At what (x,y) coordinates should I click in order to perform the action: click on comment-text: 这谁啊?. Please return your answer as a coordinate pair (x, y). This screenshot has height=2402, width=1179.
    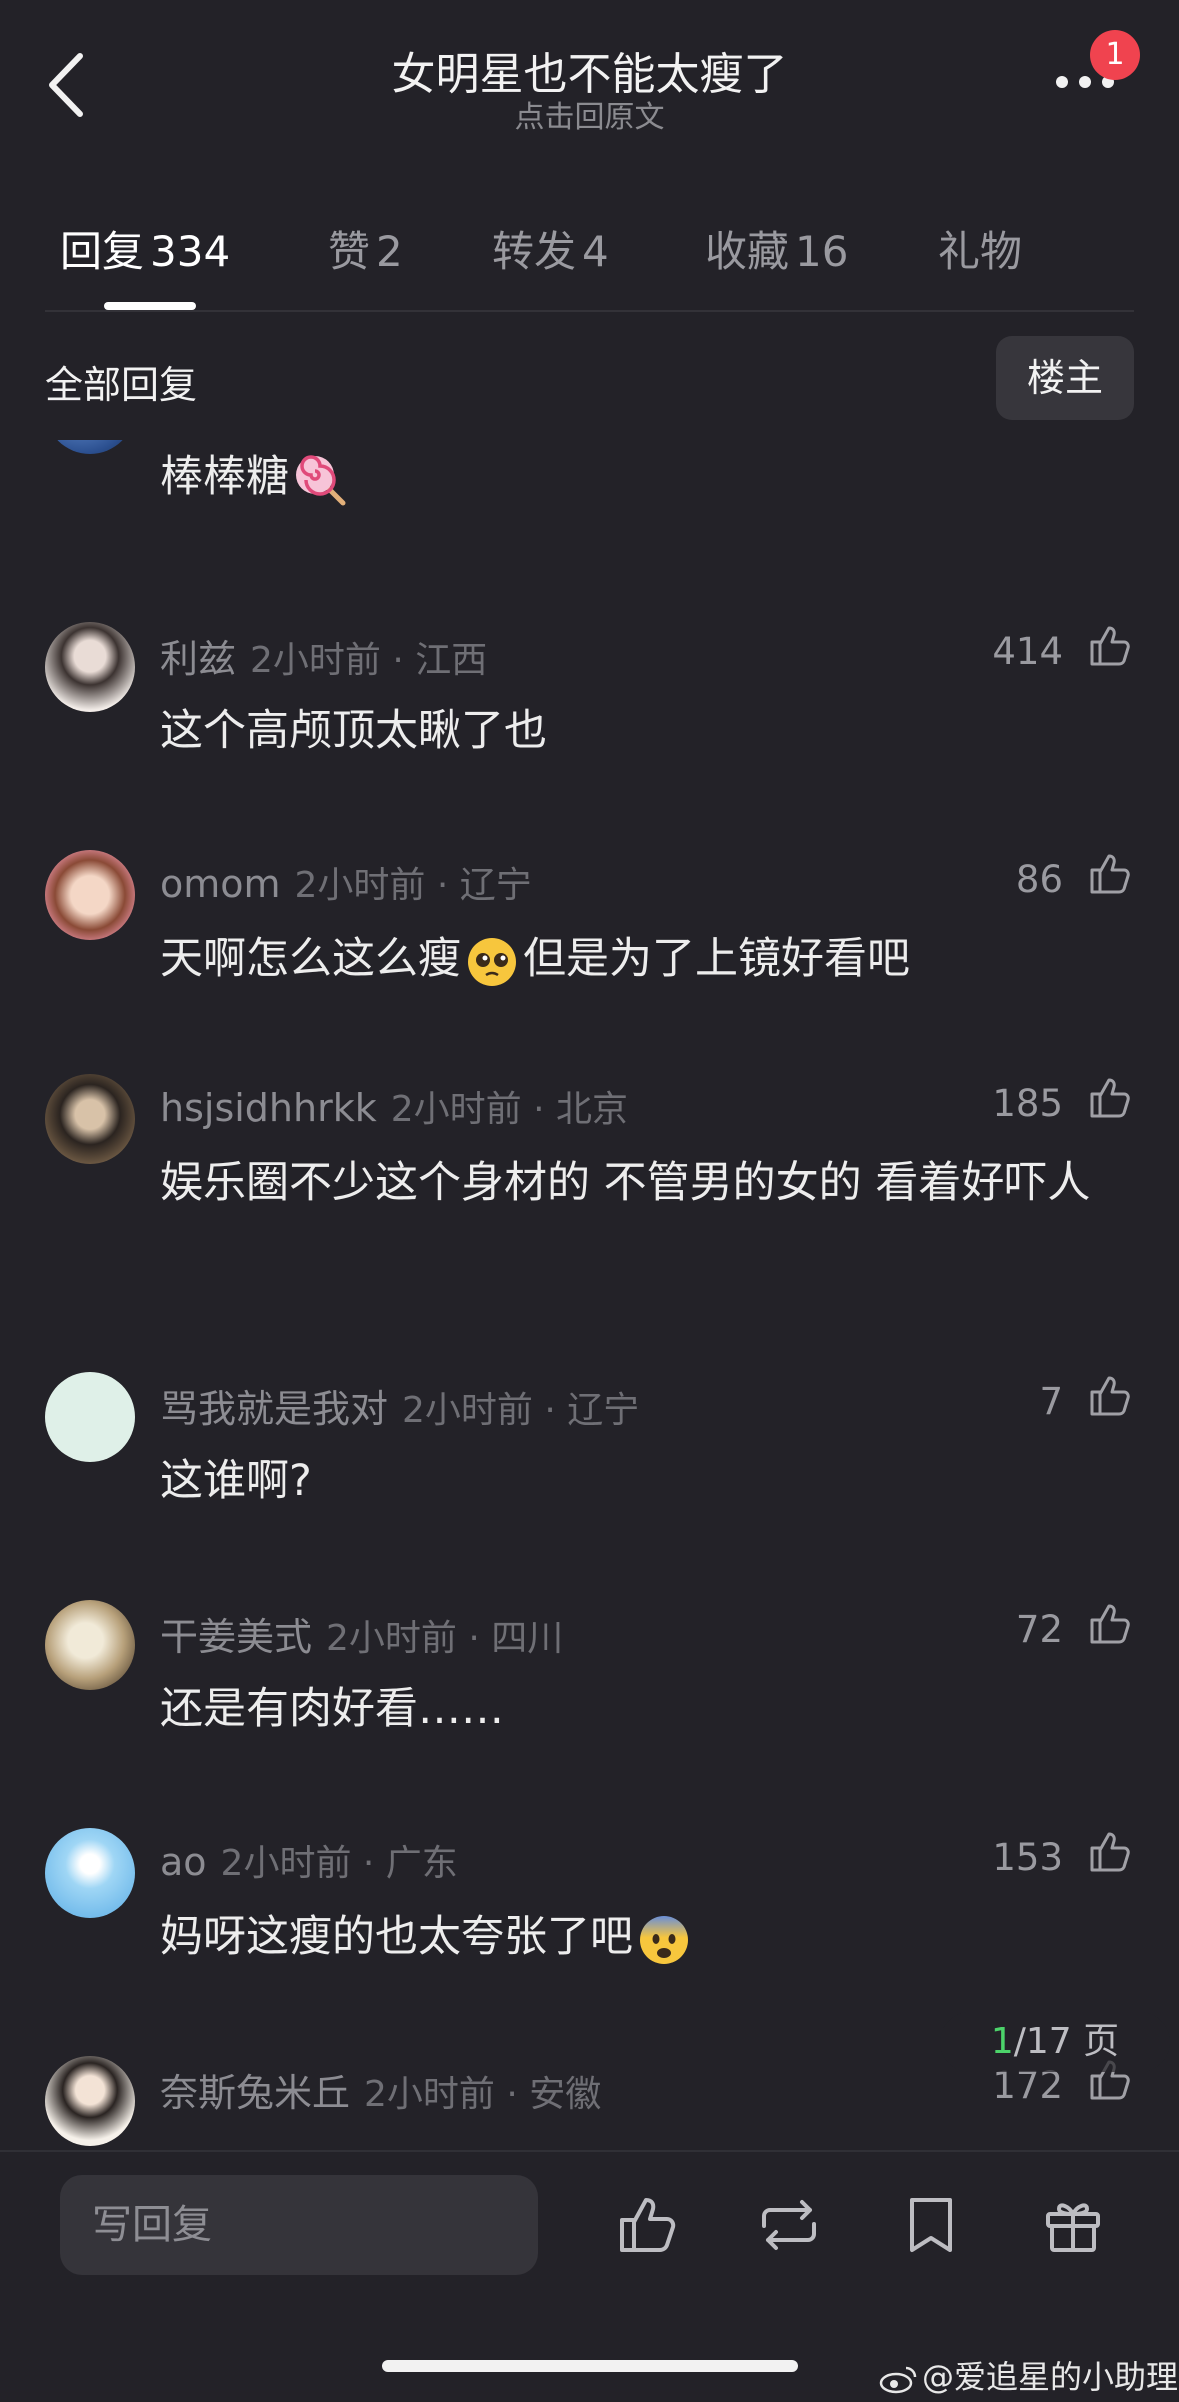
    Looking at the image, I should click on (236, 1481).